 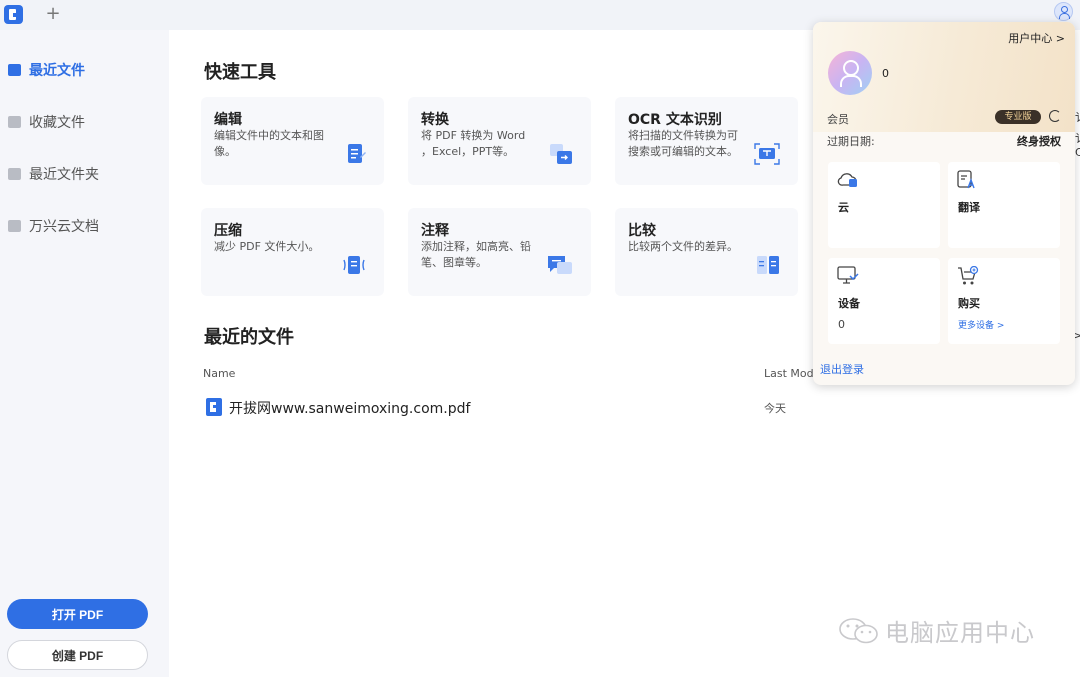 I want to click on tool-card-title: 编辑, so click(x=228, y=120).